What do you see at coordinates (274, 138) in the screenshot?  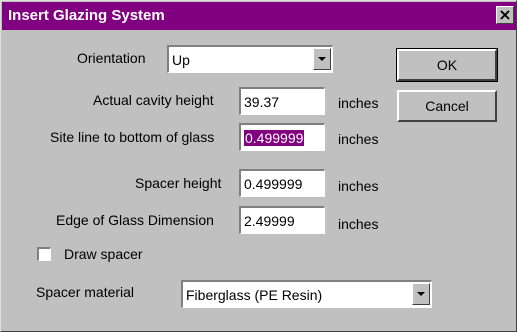 I see `site-line-value: 0.499999` at bounding box center [274, 138].